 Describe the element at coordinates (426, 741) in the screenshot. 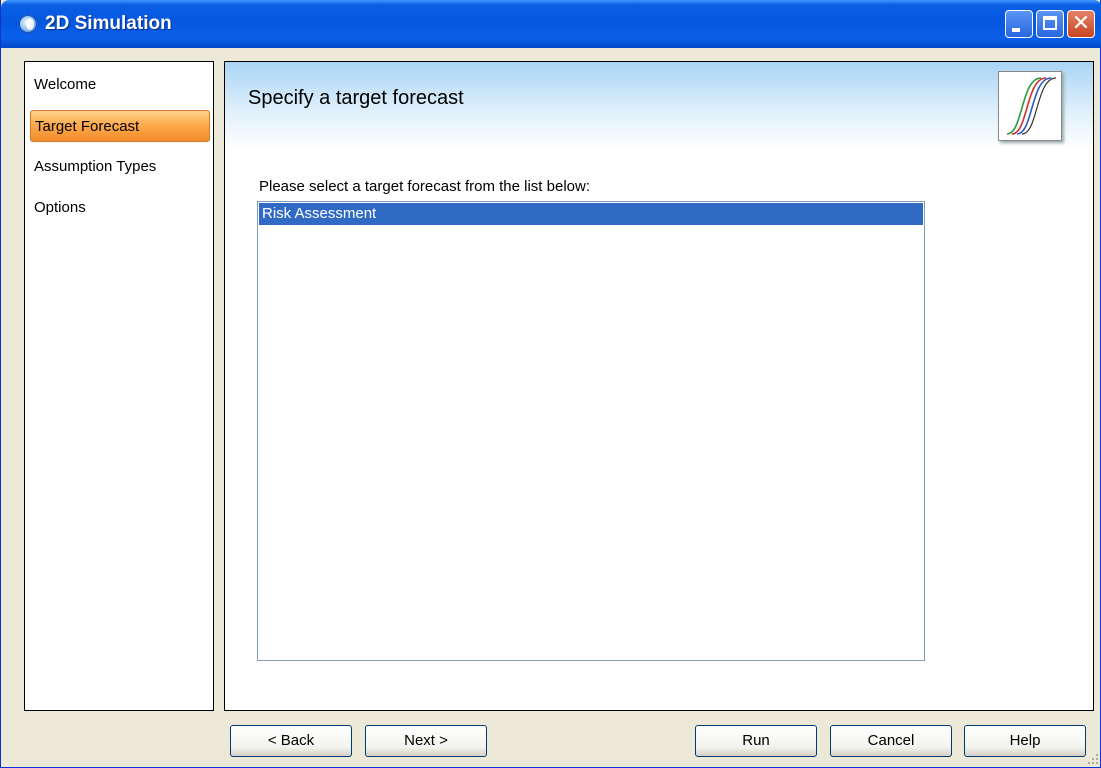

I see `next-button: Next >` at that location.